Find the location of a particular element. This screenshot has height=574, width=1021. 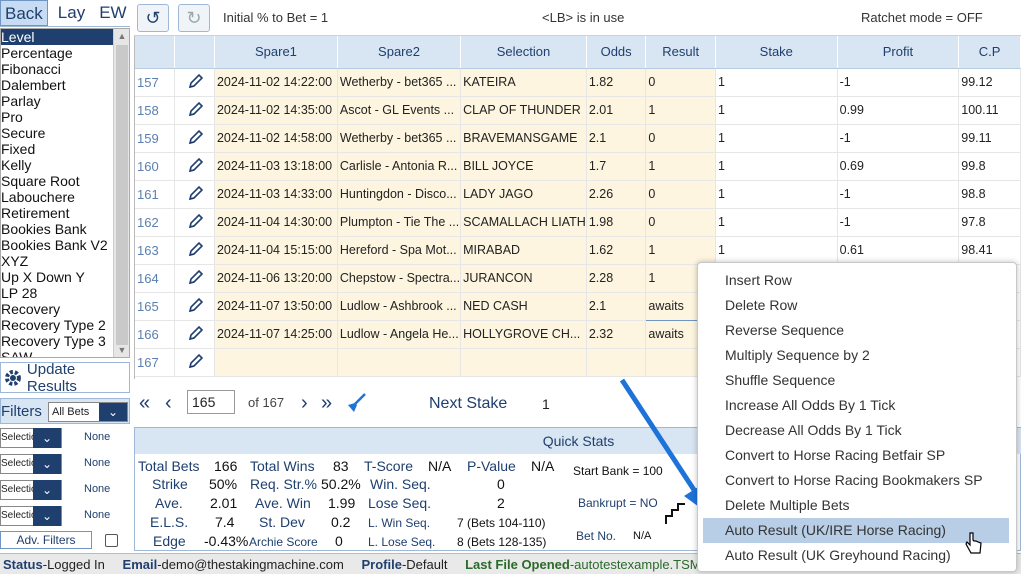

tab-lay: Lay is located at coordinates (71, 13).